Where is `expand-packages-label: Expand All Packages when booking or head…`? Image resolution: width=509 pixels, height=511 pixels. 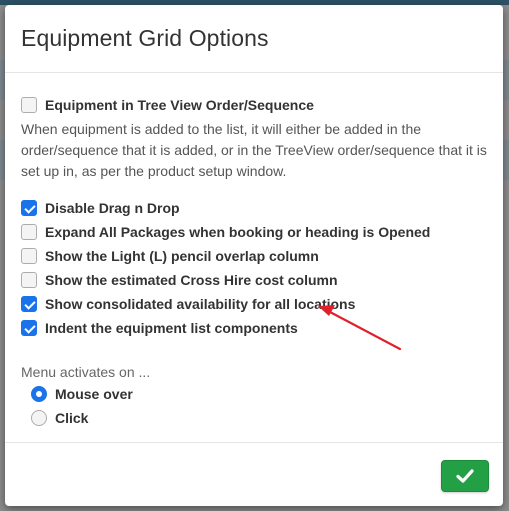
expand-packages-label: Expand All Packages when booking or head… is located at coordinates (238, 232).